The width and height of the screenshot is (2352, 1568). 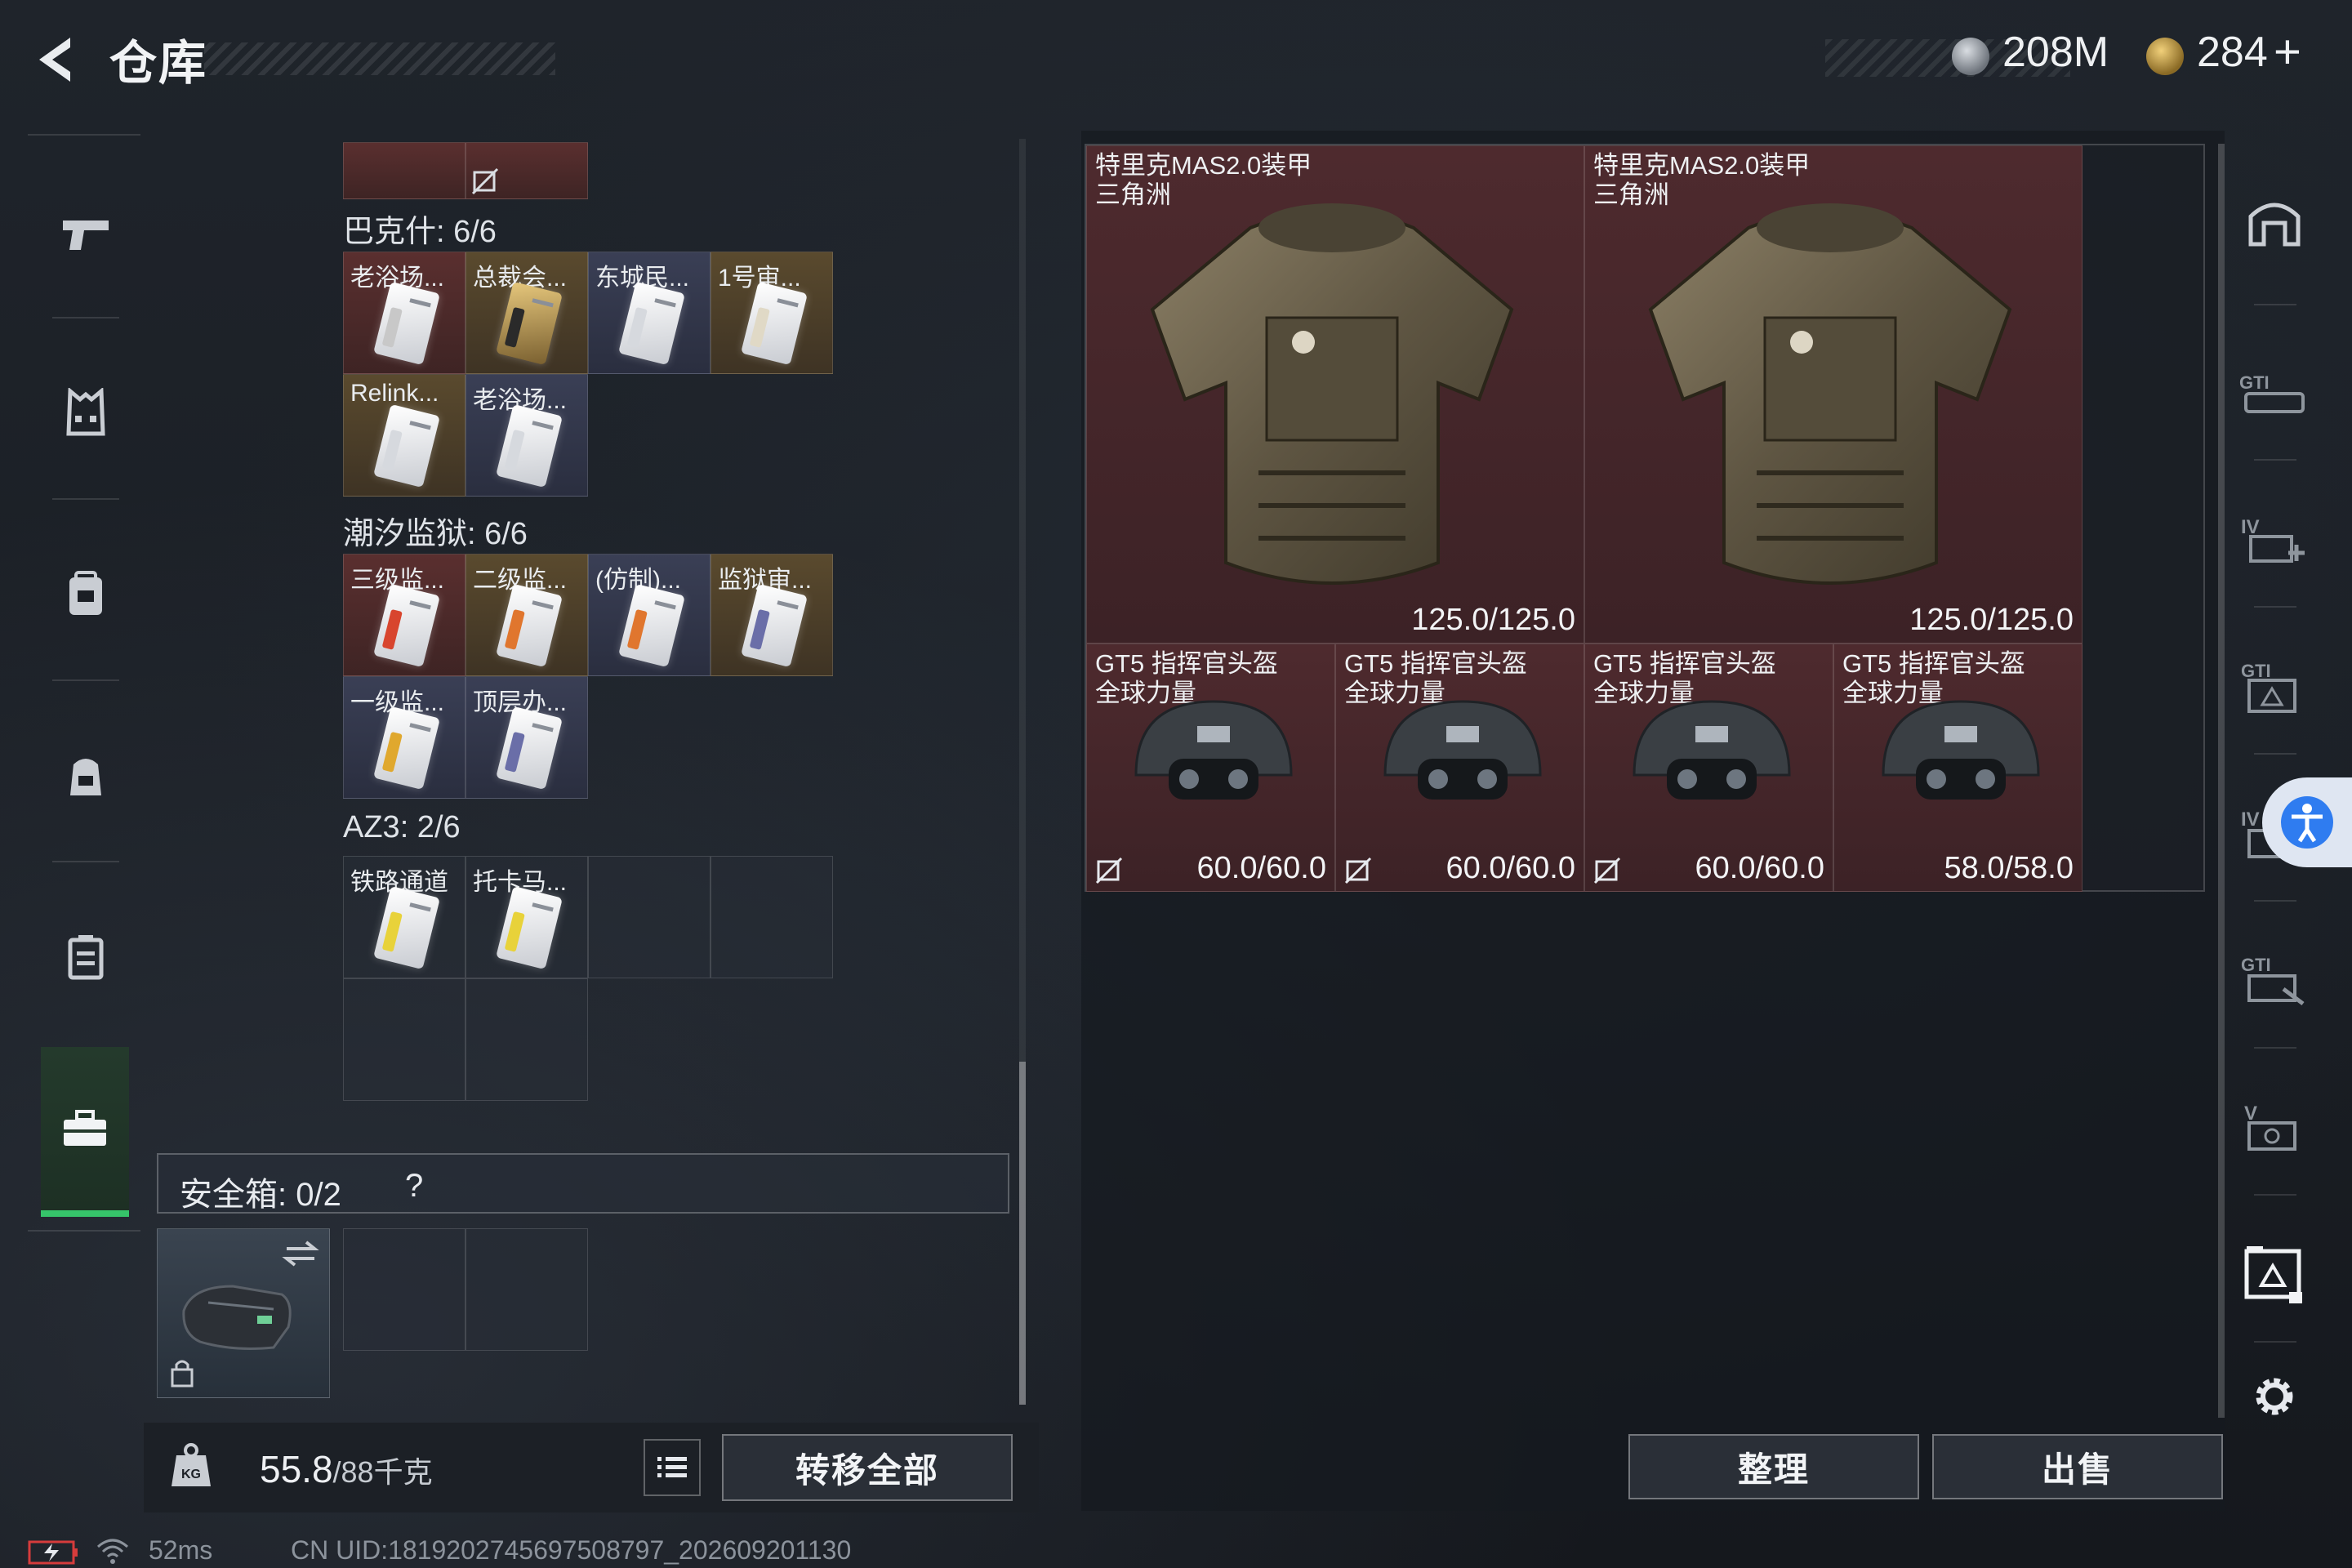 What do you see at coordinates (237, 1317) in the screenshot?
I see `pouch-icon` at bounding box center [237, 1317].